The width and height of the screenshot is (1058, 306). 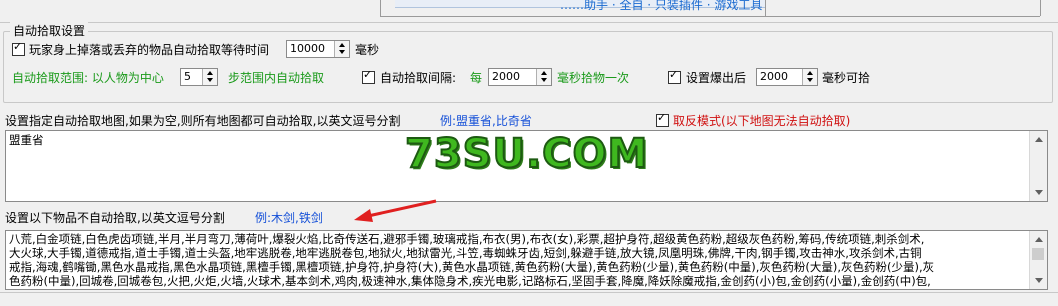 What do you see at coordinates (203, 121) in the screenshot?
I see `map-filter-label: 设置指定自动拾取地图,如果为空,则所有地图都可自动拾取,以英文逗号分割` at bounding box center [203, 121].